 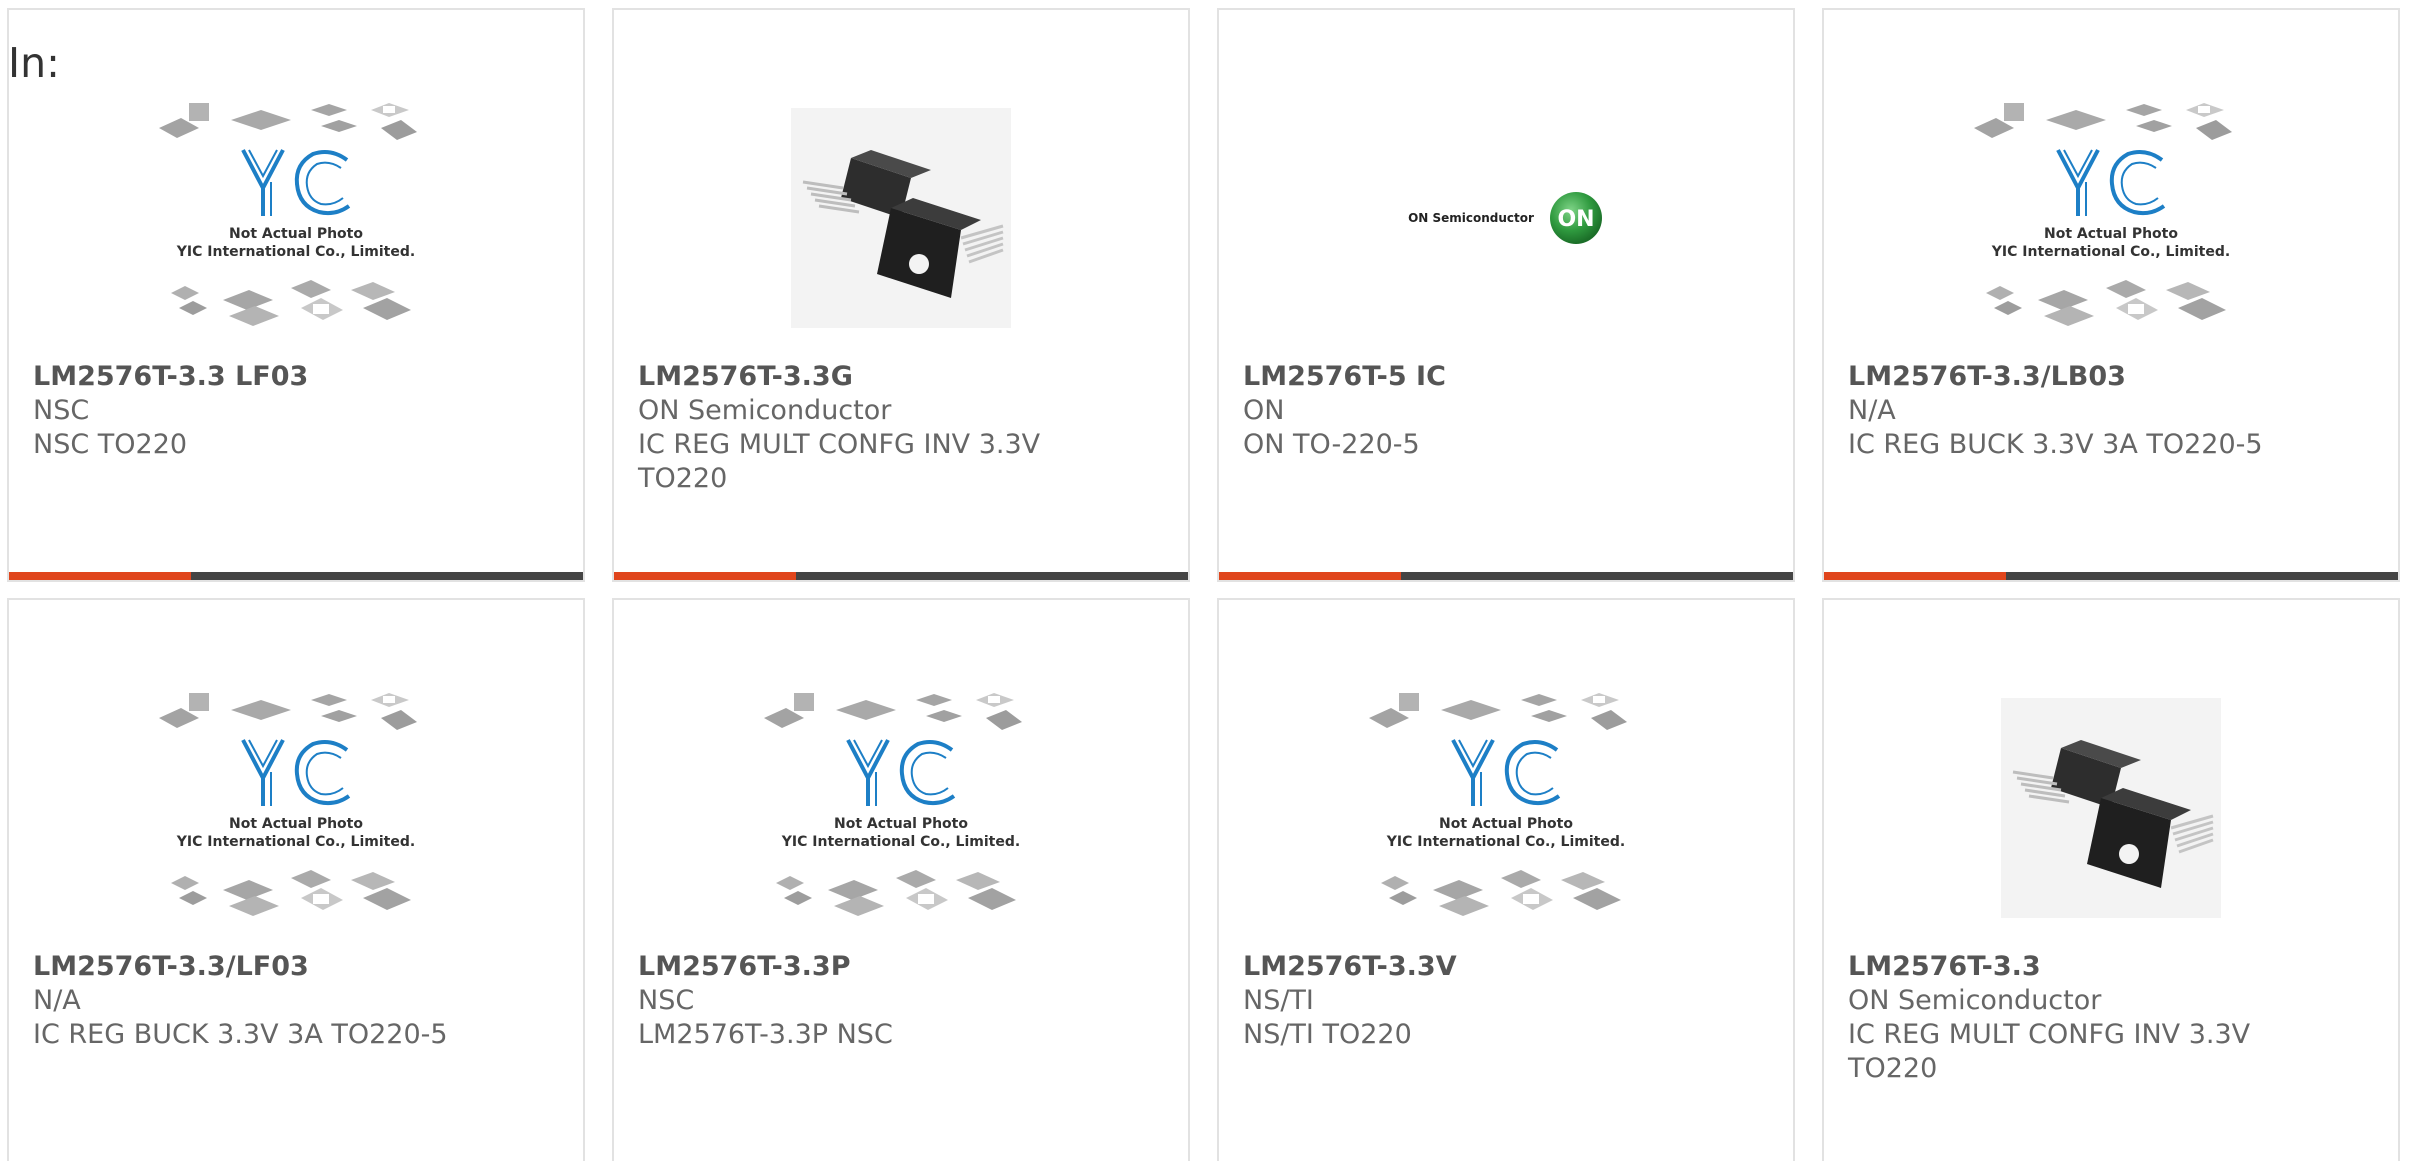 I want to click on product-info: LM2576T-3.3V NS/TI NS/TI TO220, so click(x=1506, y=1001).